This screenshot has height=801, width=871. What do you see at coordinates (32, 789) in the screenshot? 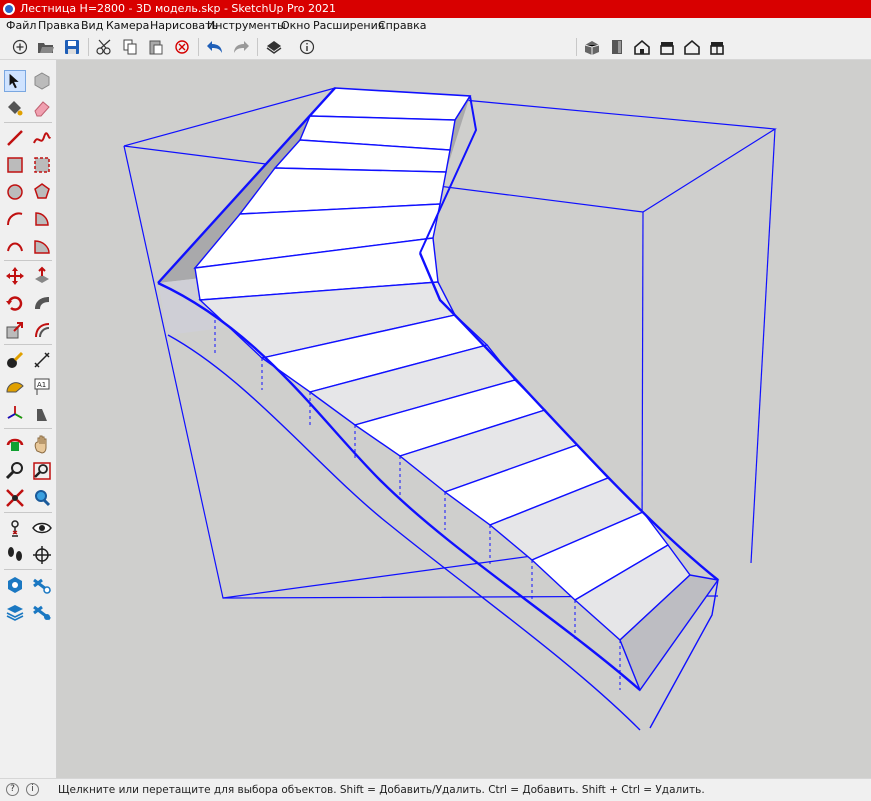
I see `info-icon: i` at bounding box center [32, 789].